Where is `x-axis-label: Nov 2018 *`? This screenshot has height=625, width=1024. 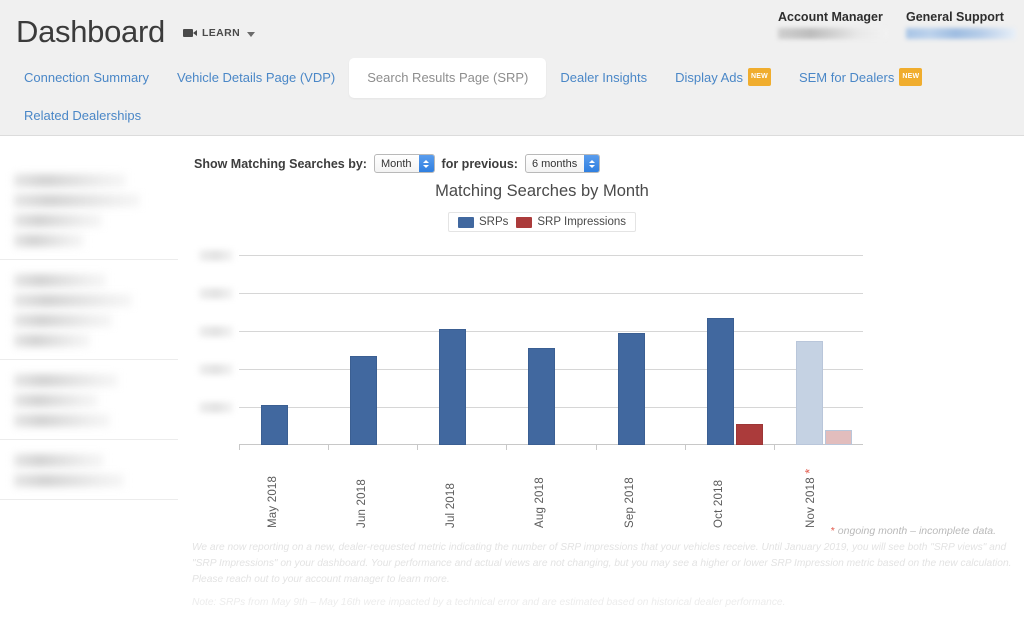 x-axis-label: Nov 2018 * is located at coordinates (809, 498).